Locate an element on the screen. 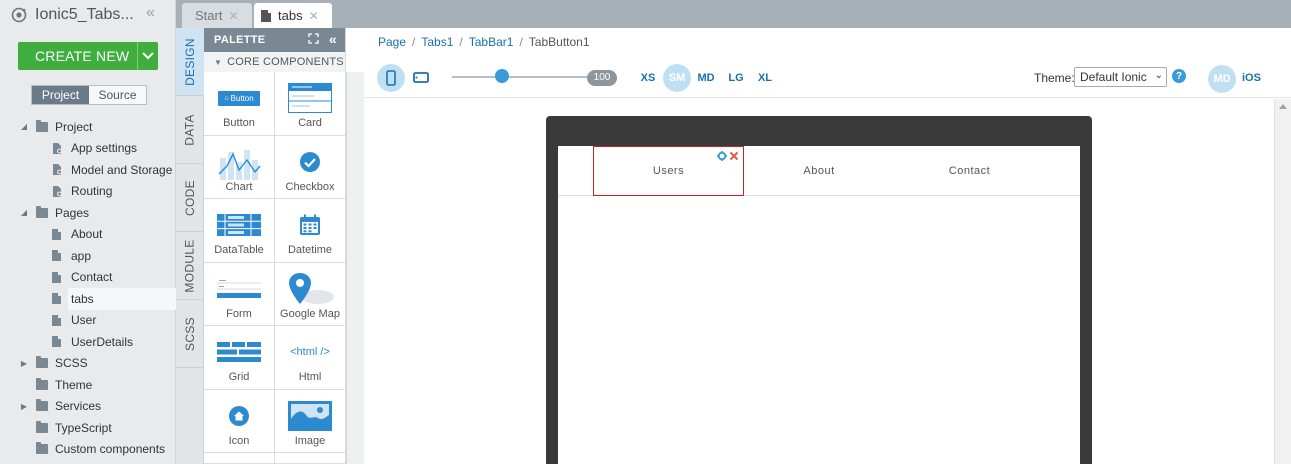  palette-item-form: Form is located at coordinates (239, 294).